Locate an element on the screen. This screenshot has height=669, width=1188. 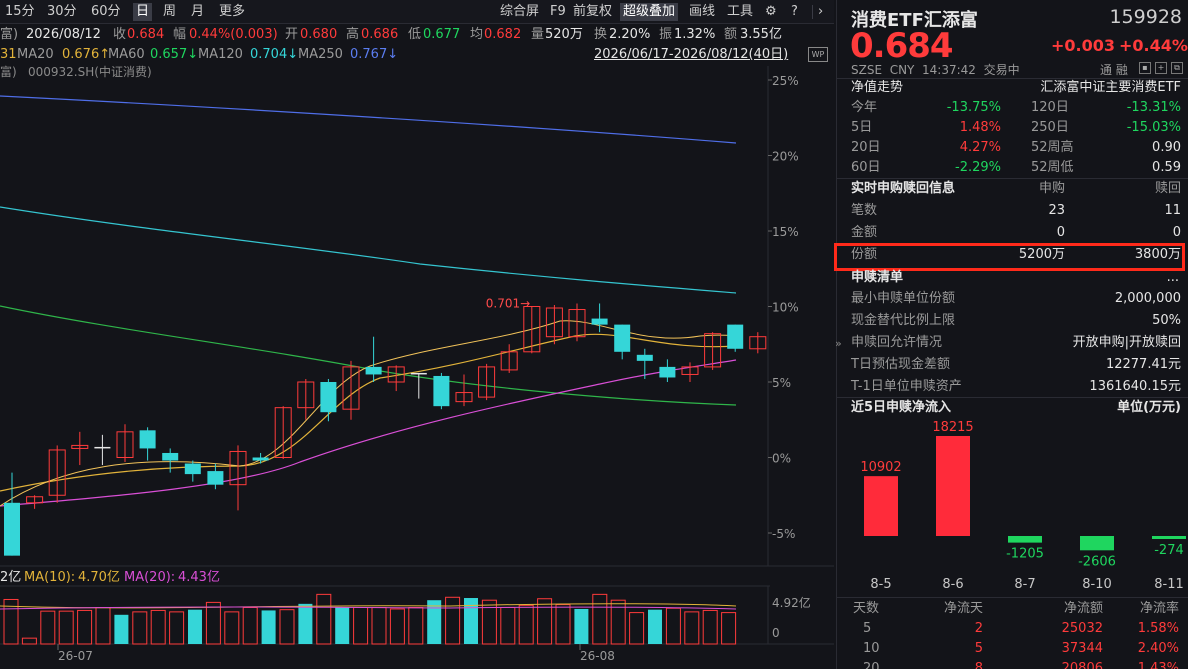
flow-value-label: 18215 is located at coordinates (952, 427).